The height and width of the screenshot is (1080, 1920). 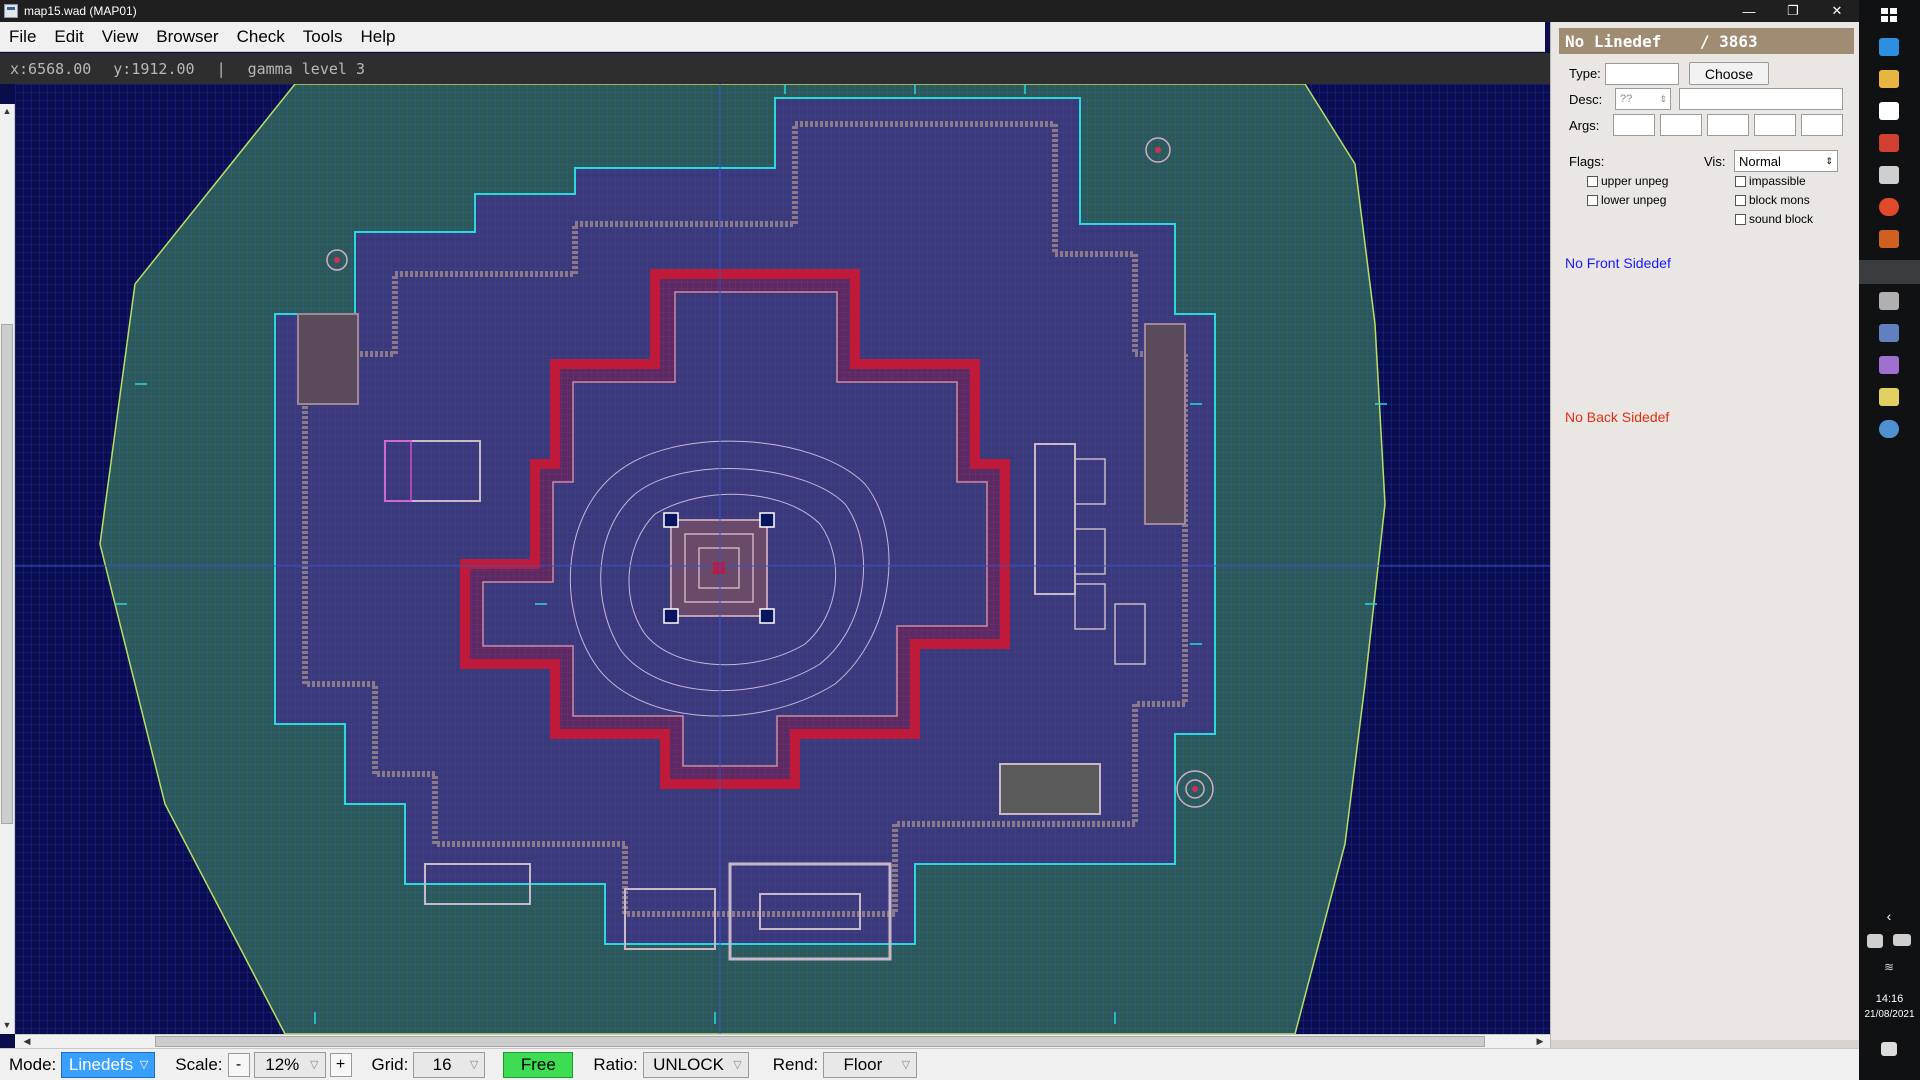 What do you see at coordinates (1822, 125) in the screenshot?
I see `arg-5-input` at bounding box center [1822, 125].